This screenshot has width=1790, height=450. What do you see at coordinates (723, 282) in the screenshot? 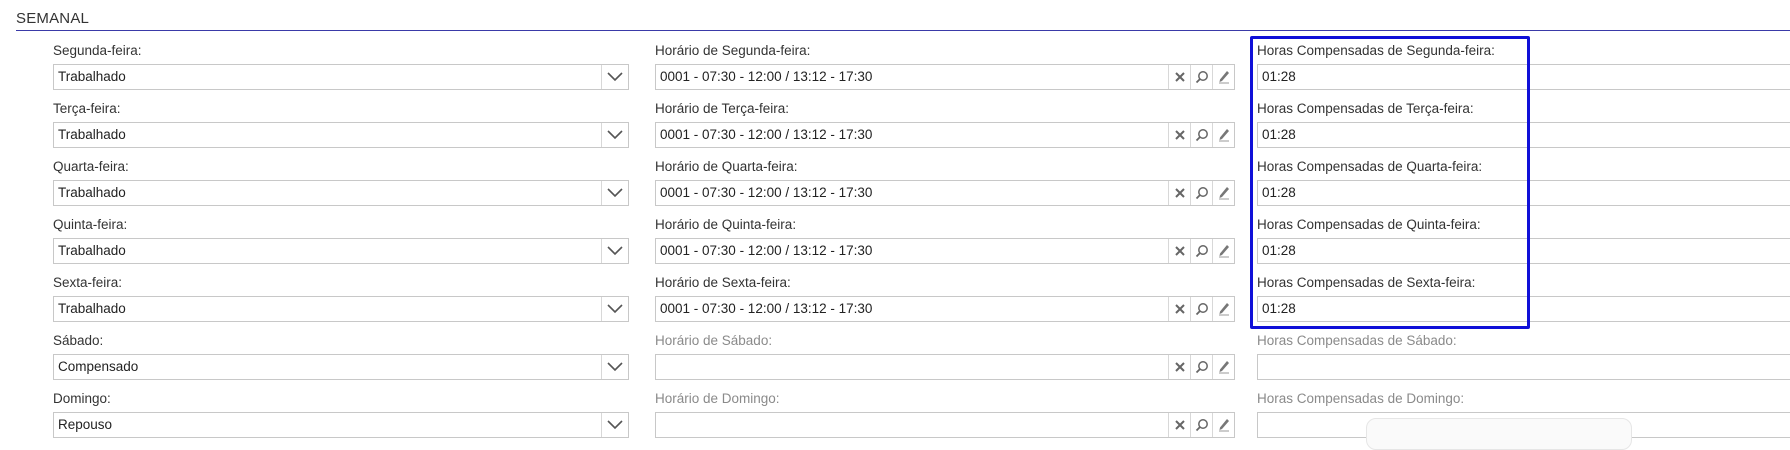
I see `schedule-label: Horário de Sexta-feira:` at bounding box center [723, 282].